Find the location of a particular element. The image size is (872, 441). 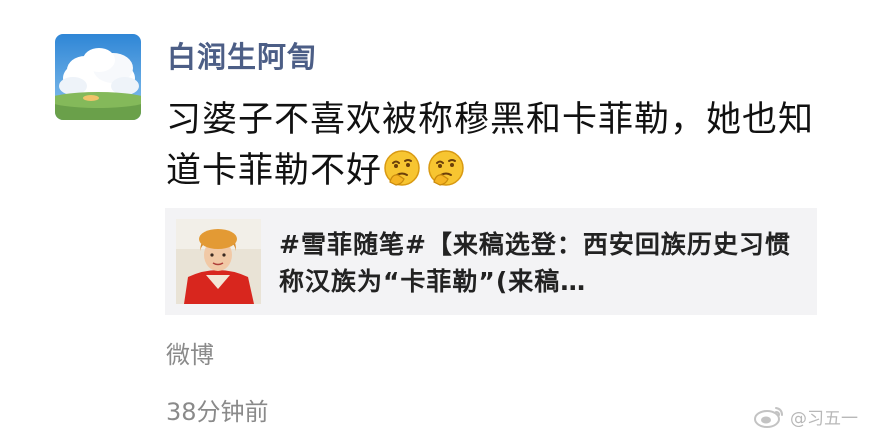

avatar-image is located at coordinates (98, 77).